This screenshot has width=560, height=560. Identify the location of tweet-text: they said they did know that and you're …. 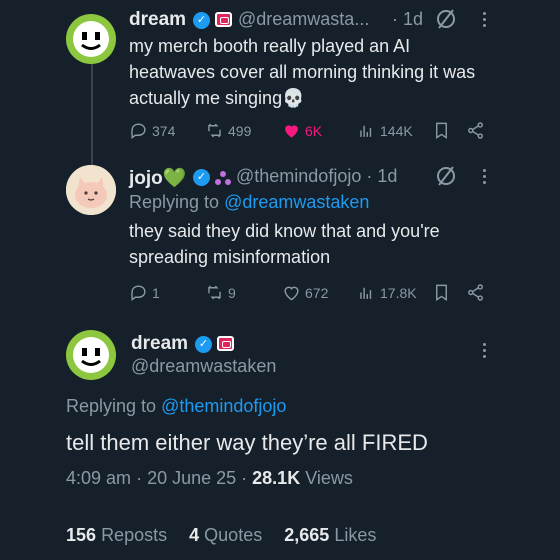
(284, 244).